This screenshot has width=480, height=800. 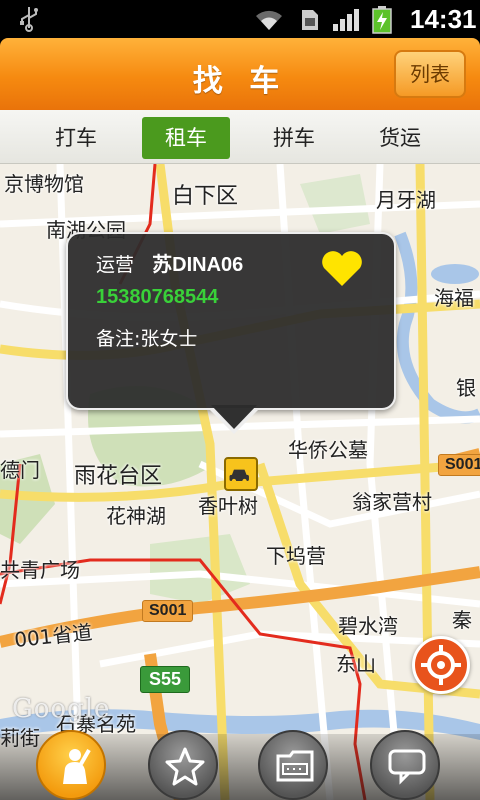 What do you see at coordinates (443, 19) in the screenshot?
I see `clock: 14:31` at bounding box center [443, 19].